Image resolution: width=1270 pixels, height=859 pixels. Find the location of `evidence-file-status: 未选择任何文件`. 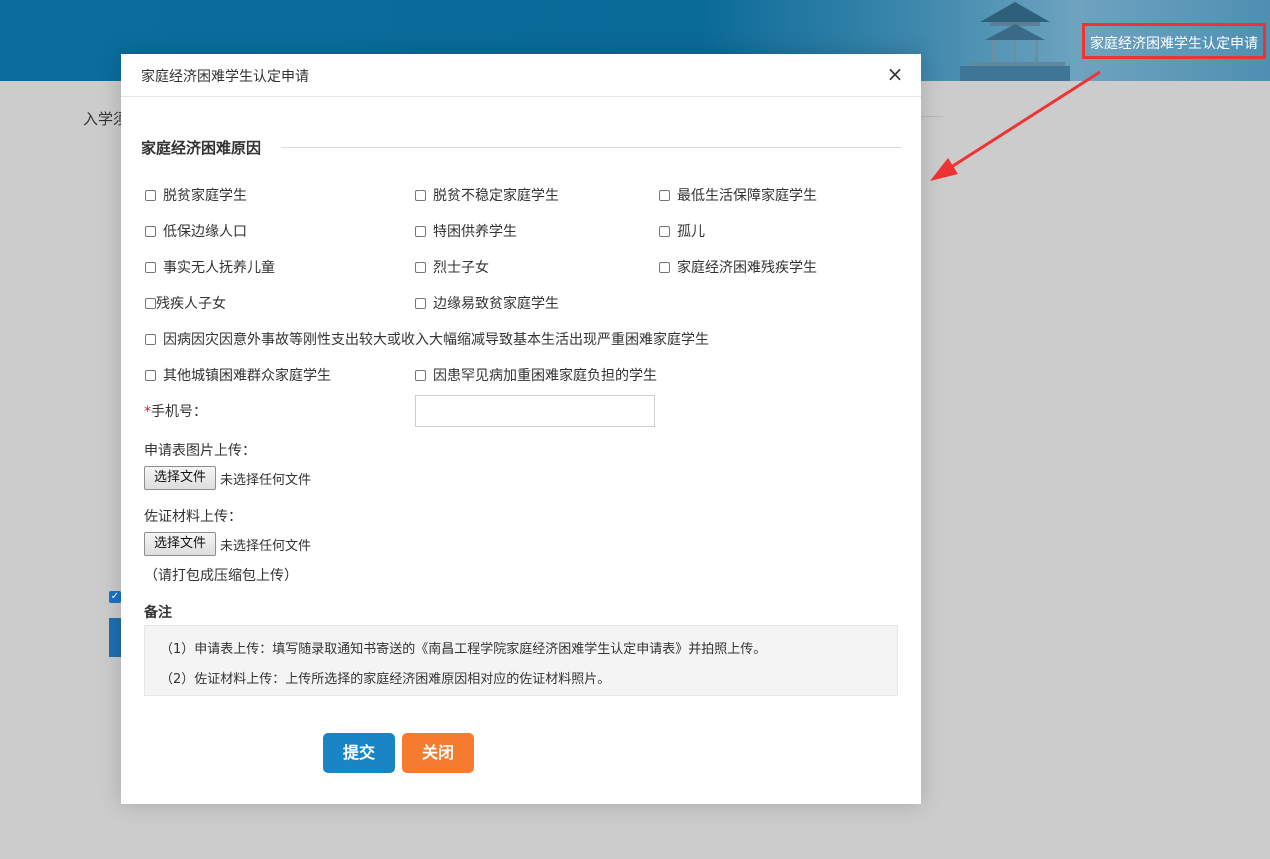

evidence-file-status: 未选择任何文件 is located at coordinates (266, 546).